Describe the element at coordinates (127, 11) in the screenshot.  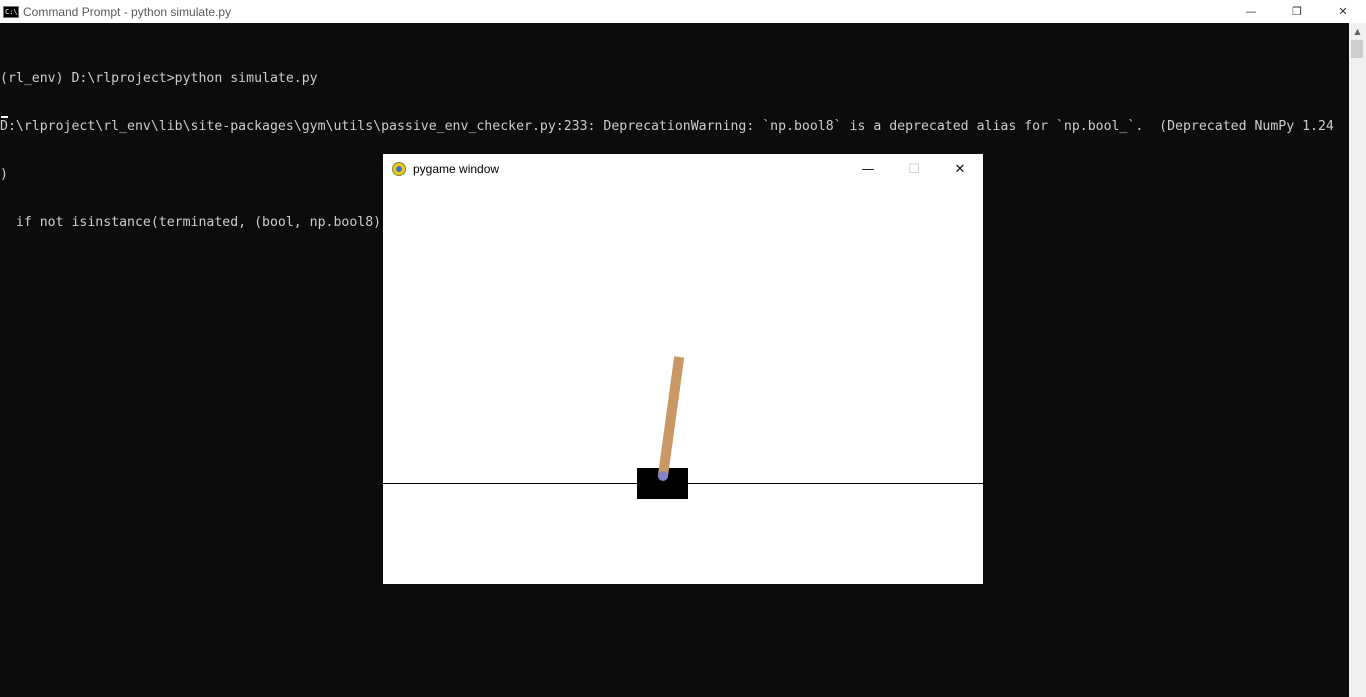
I see `cmd-window-title: Command Prompt - python simulate.py` at that location.